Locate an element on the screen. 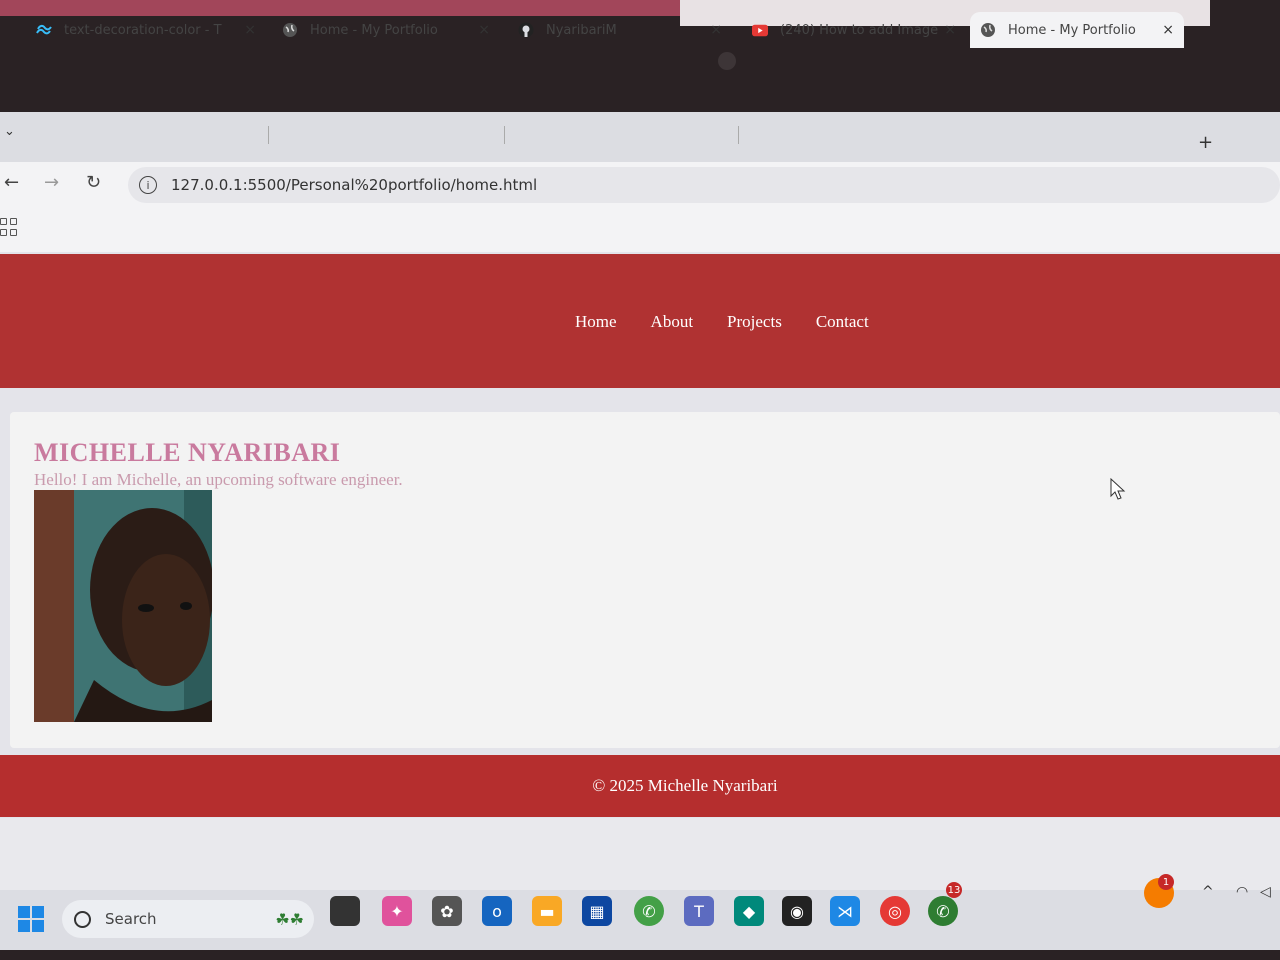 The height and width of the screenshot is (960, 1280). tab-5-active: Home - My Portfolio × is located at coordinates (1077, 30).